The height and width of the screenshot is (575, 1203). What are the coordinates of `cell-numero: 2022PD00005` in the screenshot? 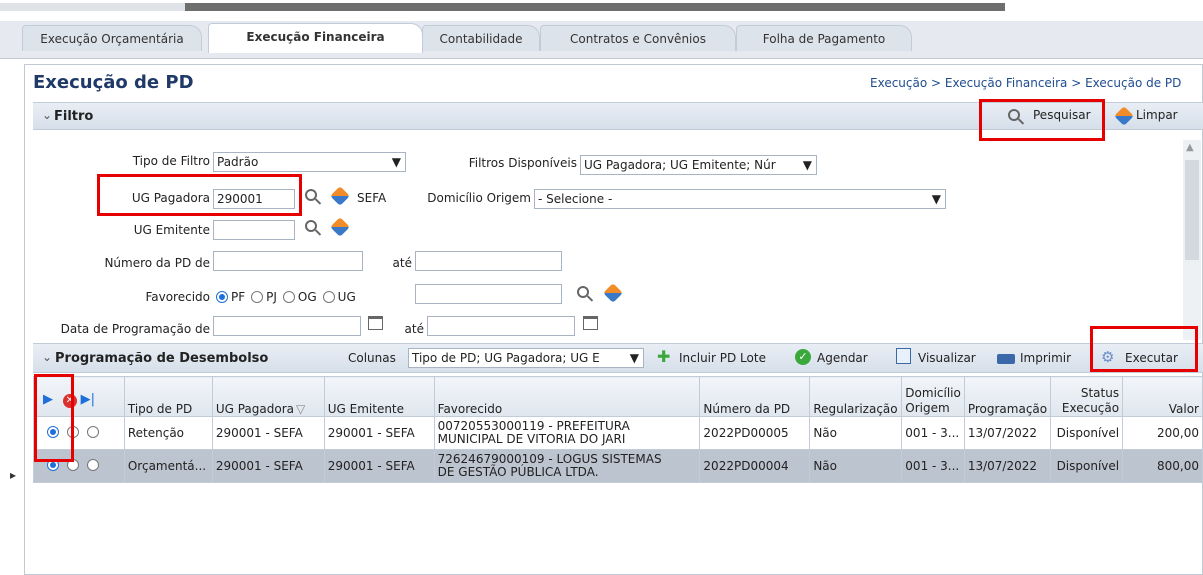 It's located at (755, 433).